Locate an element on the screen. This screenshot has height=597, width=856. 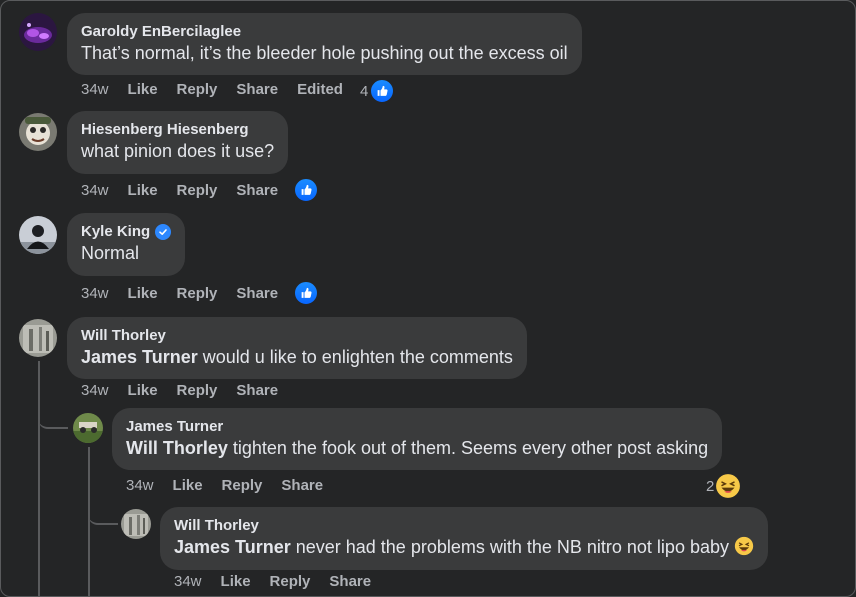
haha-icon is located at coordinates (728, 486).